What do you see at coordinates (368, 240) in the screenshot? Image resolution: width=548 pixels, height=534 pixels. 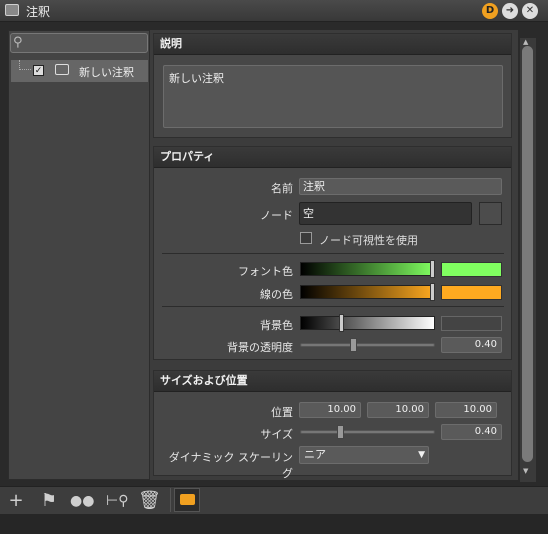 I see `node-visibility-label: ノード可視性を使用` at bounding box center [368, 240].